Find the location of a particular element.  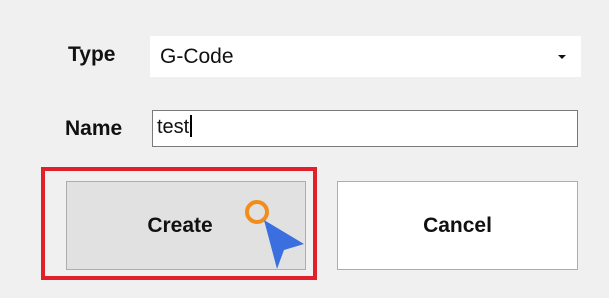

cancel-button: Cancel is located at coordinates (457, 225).